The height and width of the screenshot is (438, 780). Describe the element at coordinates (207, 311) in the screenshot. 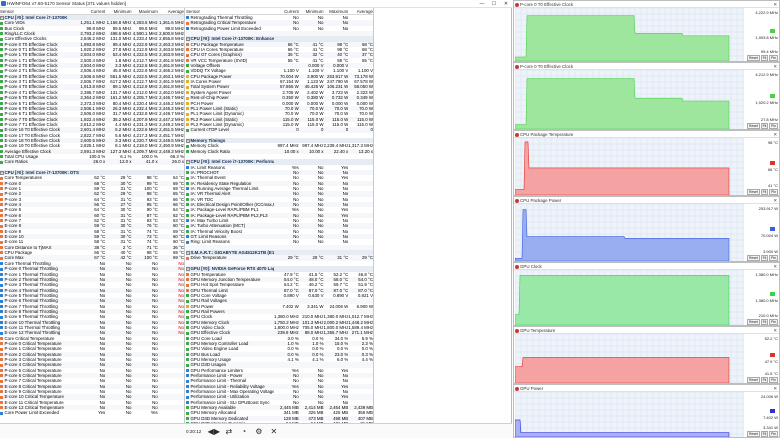

I see `sensor-label: GPU Rail Powers` at that location.